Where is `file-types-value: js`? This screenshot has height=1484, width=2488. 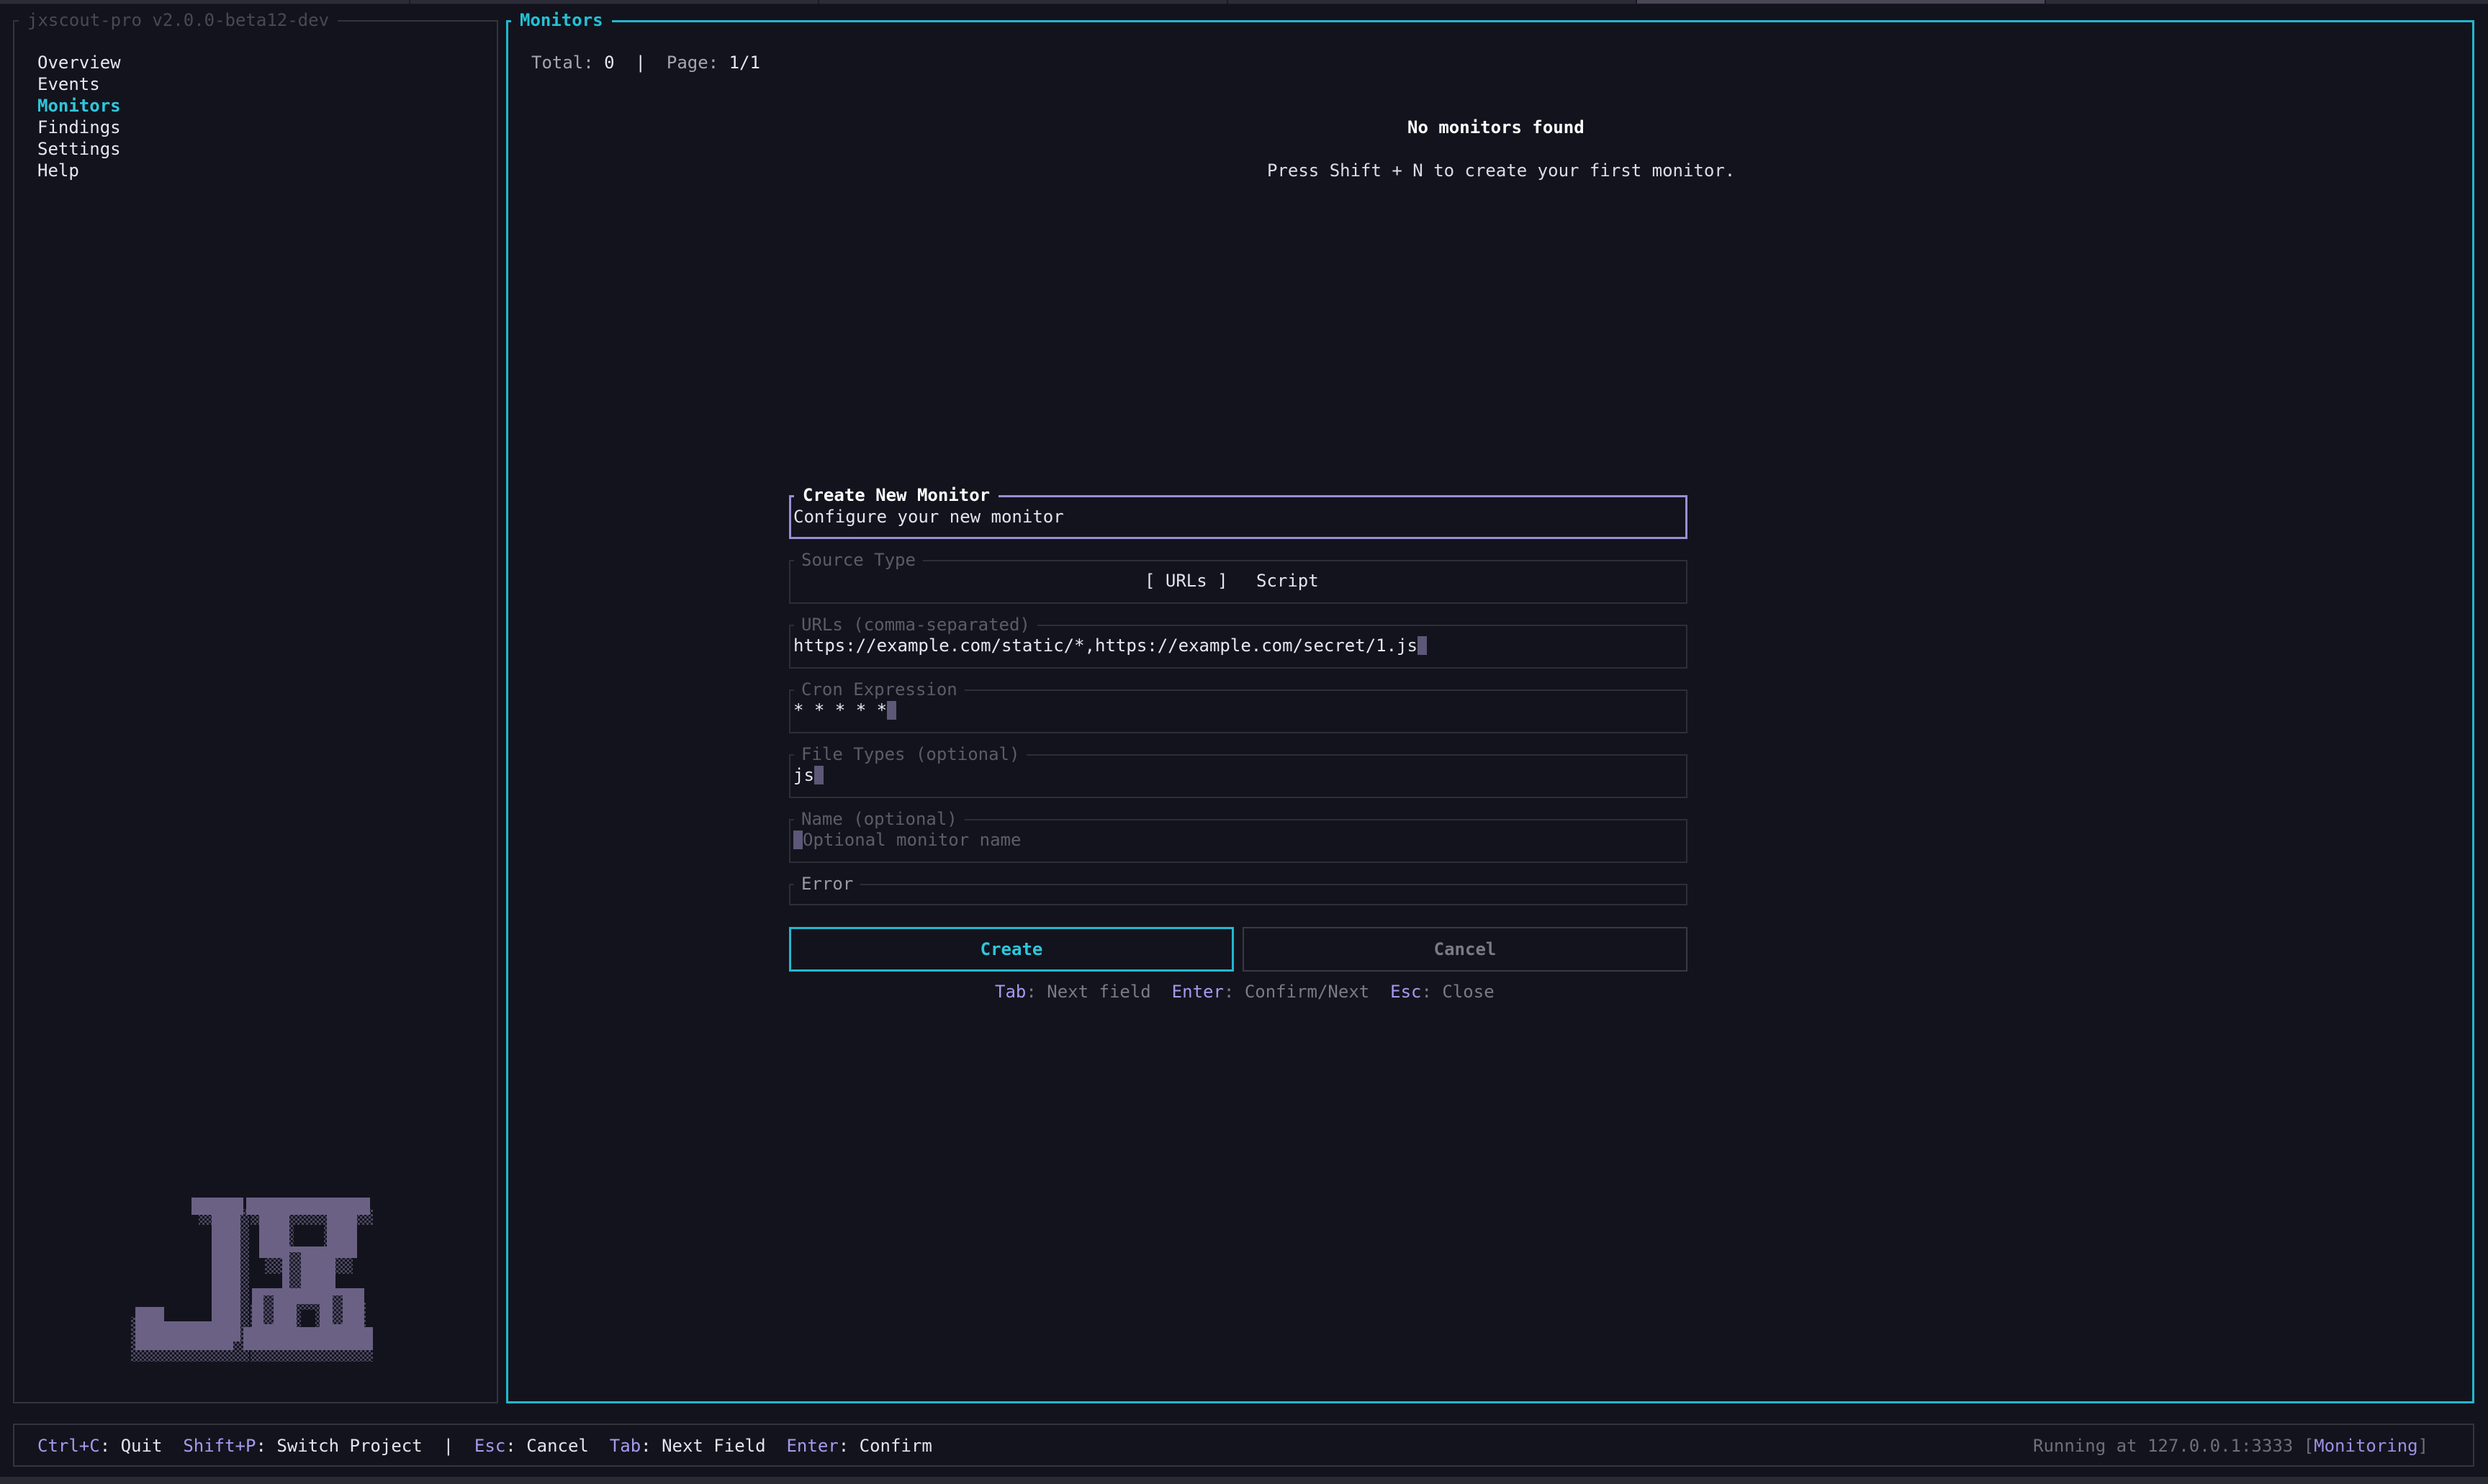
file-types-value: js is located at coordinates (804, 775).